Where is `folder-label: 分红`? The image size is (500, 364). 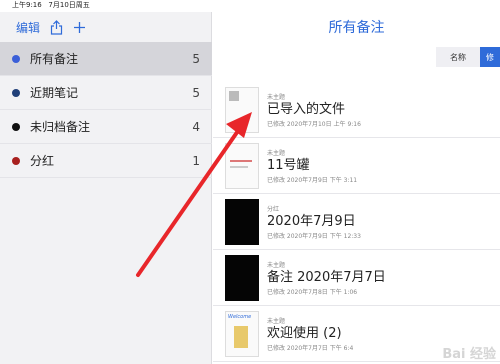
folder-label: 分红 is located at coordinates (42, 161).